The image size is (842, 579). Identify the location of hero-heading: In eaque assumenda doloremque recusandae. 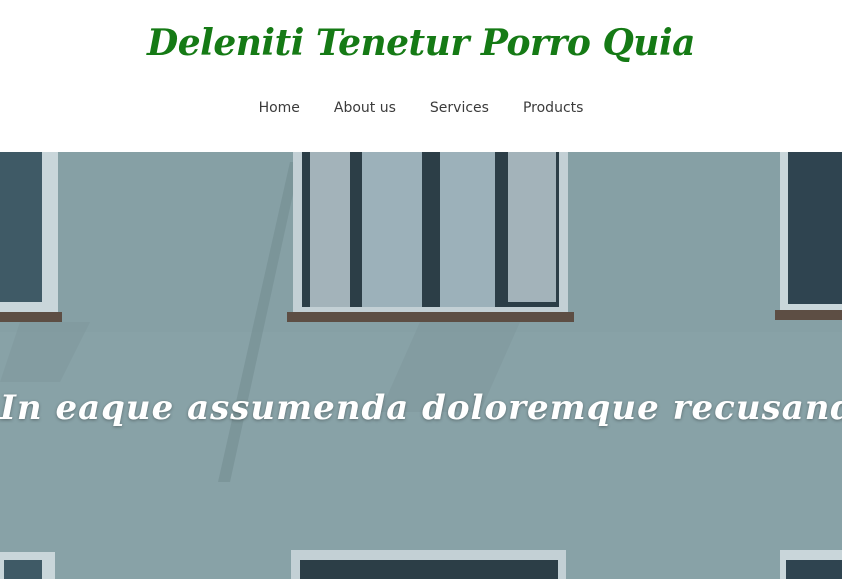
(421, 408).